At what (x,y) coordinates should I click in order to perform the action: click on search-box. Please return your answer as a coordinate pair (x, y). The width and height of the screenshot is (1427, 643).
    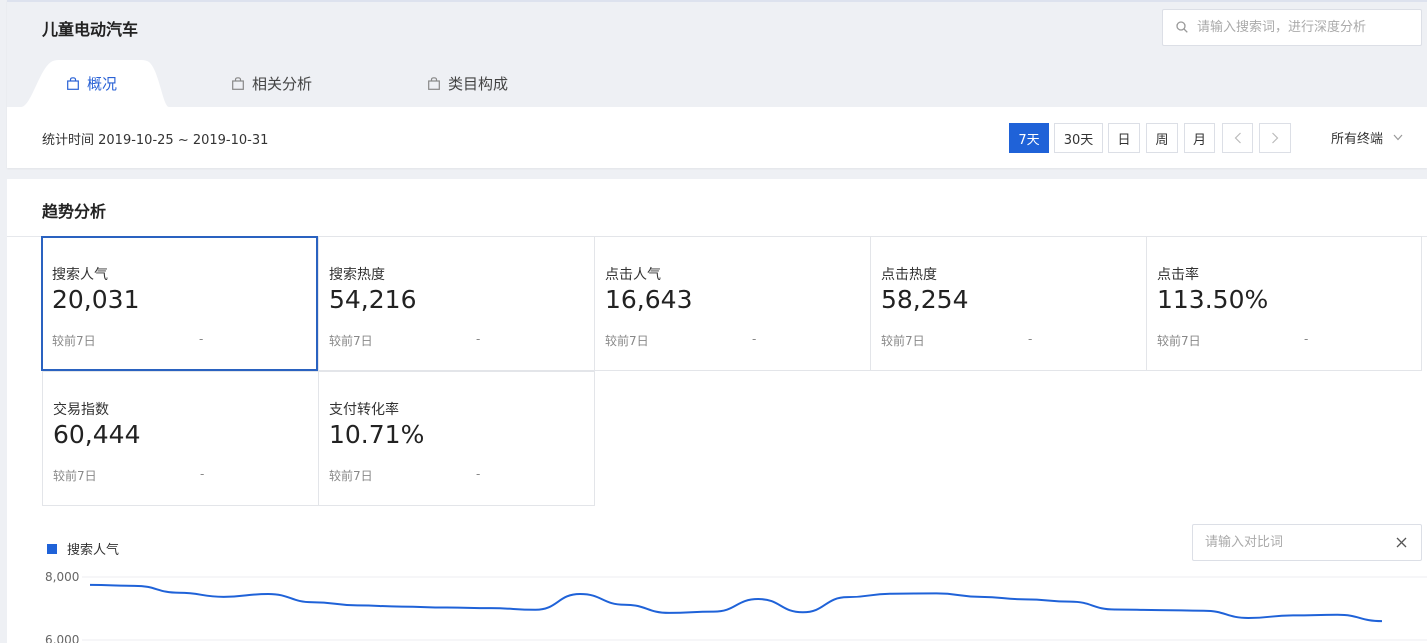
    Looking at the image, I should click on (1292, 27).